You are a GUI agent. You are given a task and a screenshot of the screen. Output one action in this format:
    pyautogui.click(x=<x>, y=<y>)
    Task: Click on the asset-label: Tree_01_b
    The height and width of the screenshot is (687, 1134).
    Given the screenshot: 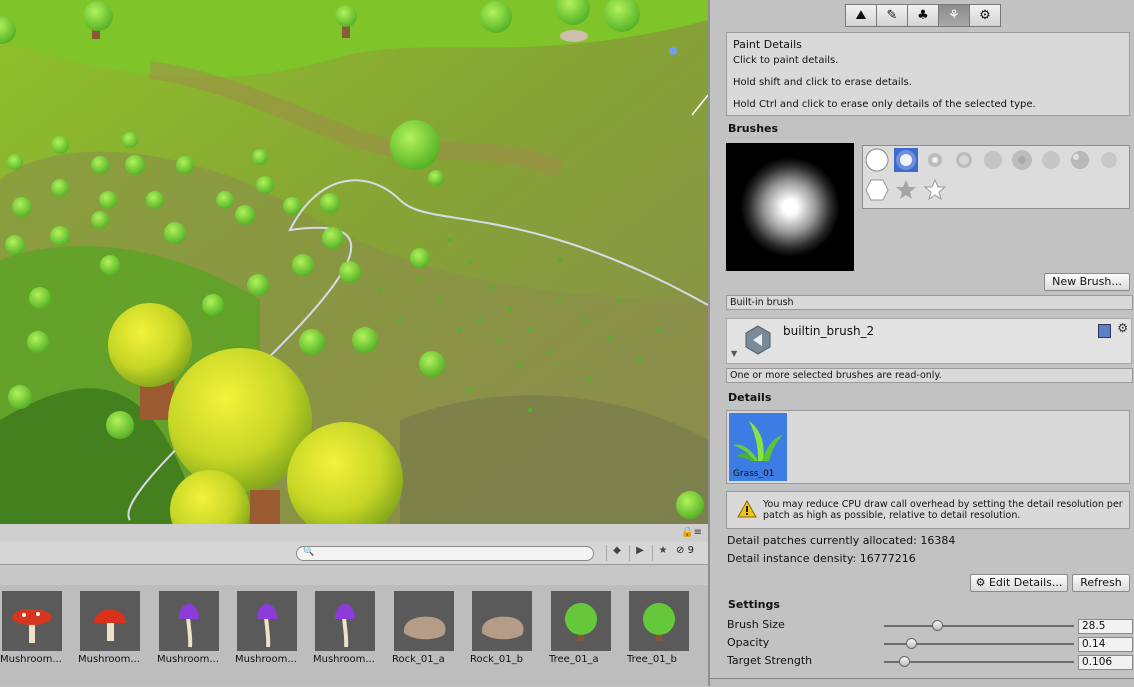 What is the action you would take?
    pyautogui.click(x=652, y=659)
    